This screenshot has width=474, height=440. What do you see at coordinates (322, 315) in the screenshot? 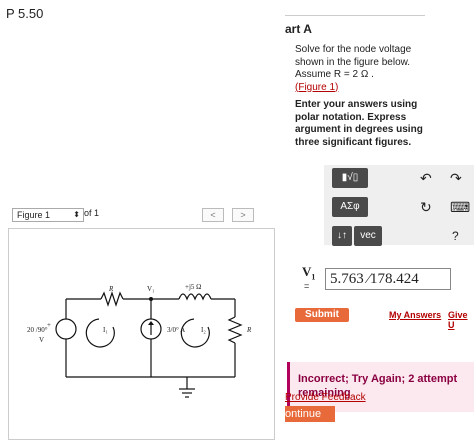
I see `submit-button: Submit` at bounding box center [322, 315].